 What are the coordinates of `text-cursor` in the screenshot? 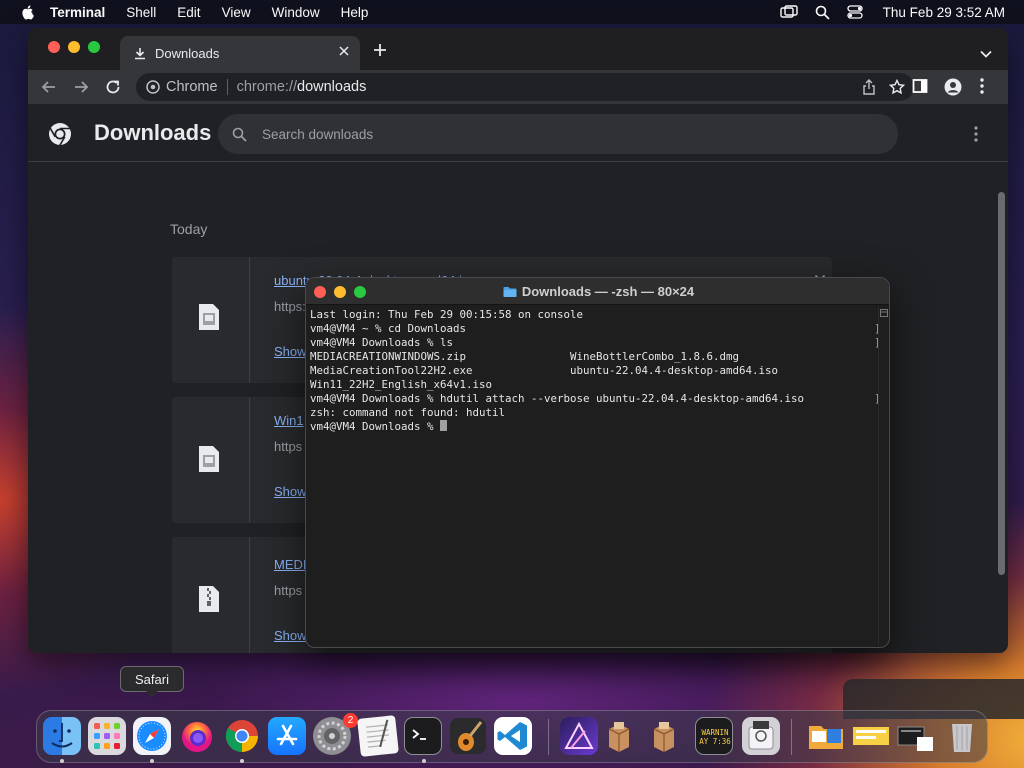 It's located at (444, 425).